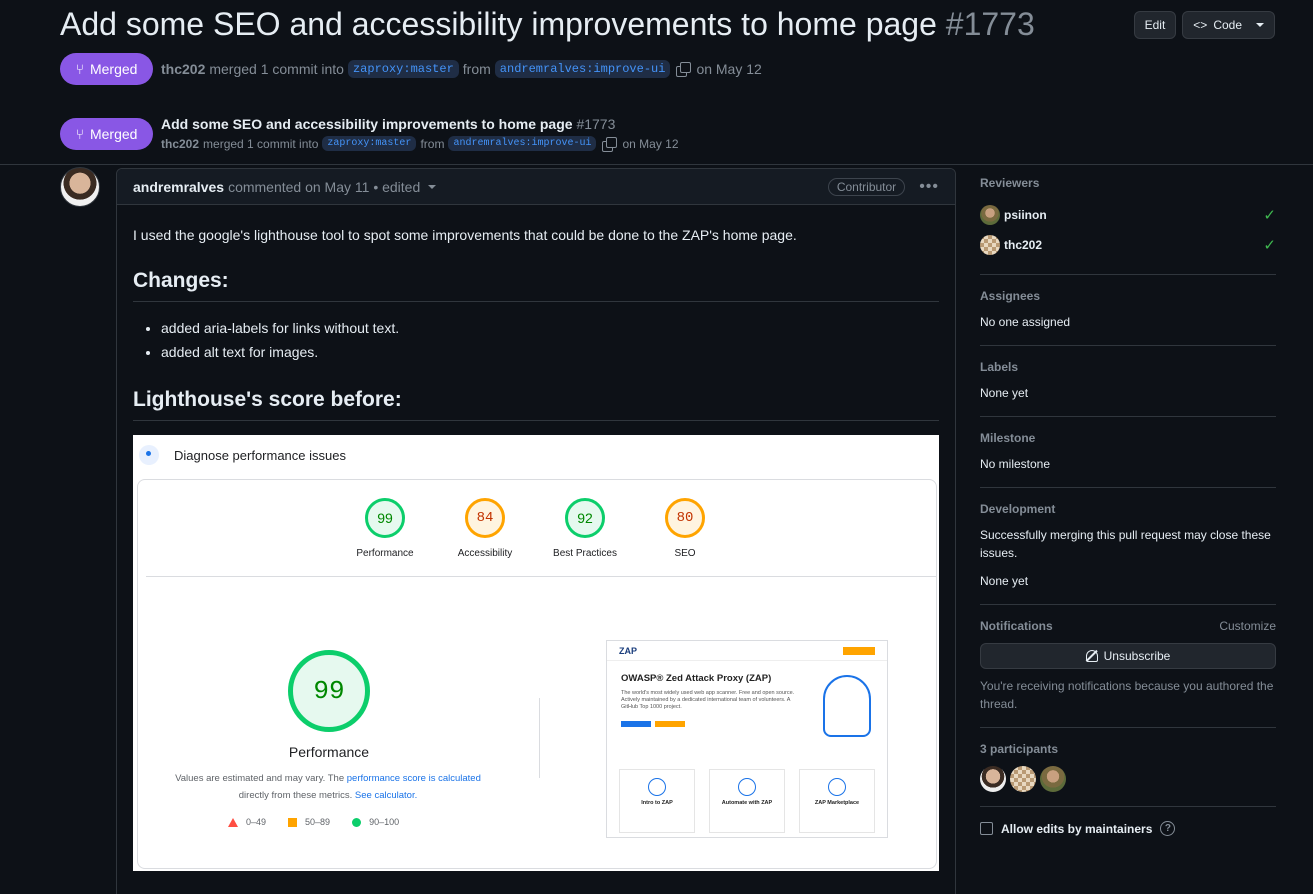 The width and height of the screenshot is (1313, 894). What do you see at coordinates (1128, 438) in the screenshot?
I see `milestone-heading: Milestone` at bounding box center [1128, 438].